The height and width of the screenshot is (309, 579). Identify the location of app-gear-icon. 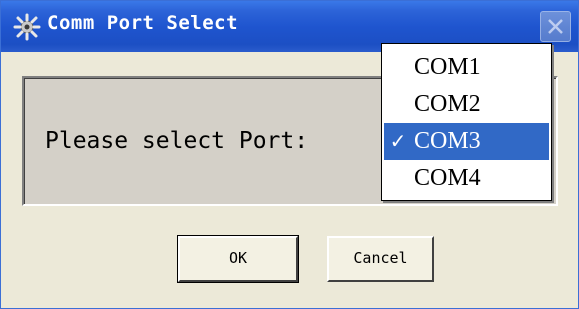
(27, 27).